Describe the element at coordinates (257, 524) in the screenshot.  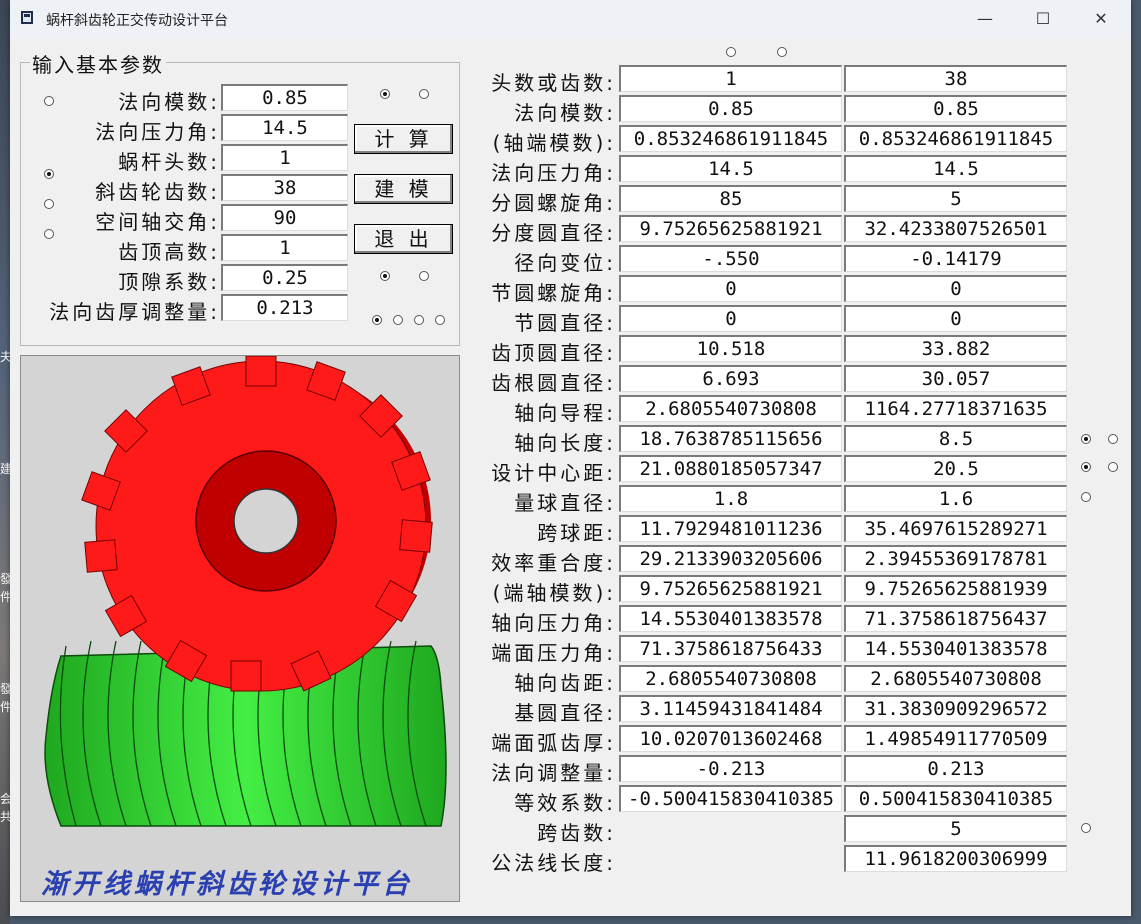
I see `helical-gear` at that location.